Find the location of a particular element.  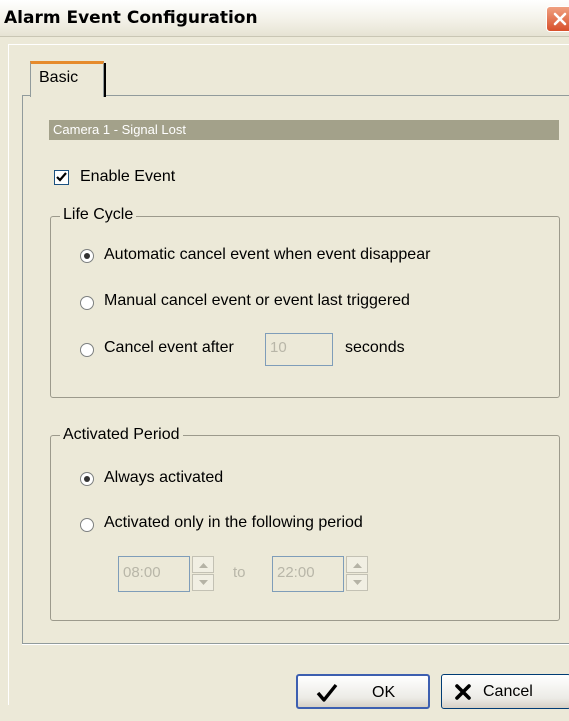

radio-auto-cancel is located at coordinates (87, 256).